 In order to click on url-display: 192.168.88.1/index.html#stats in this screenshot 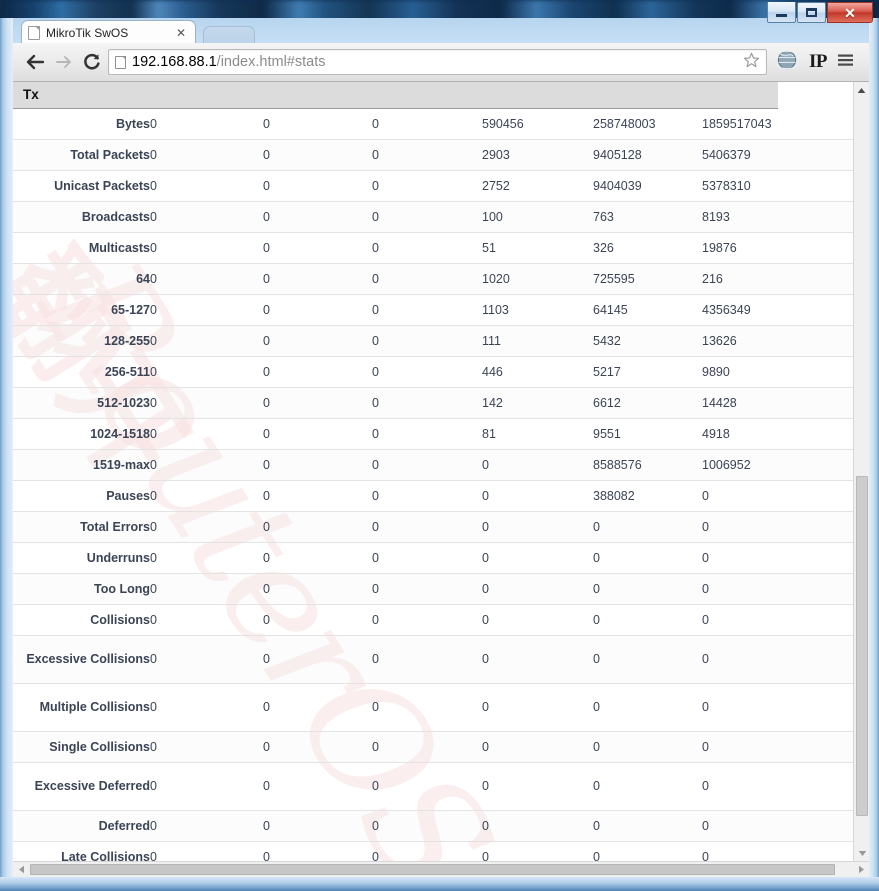, I will do `click(435, 62)`.